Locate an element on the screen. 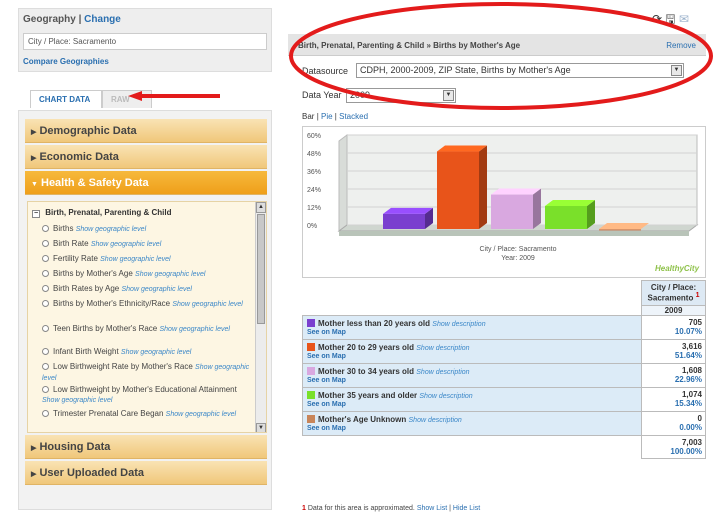 The image size is (716, 520). chart-type-sep: | is located at coordinates (317, 116).